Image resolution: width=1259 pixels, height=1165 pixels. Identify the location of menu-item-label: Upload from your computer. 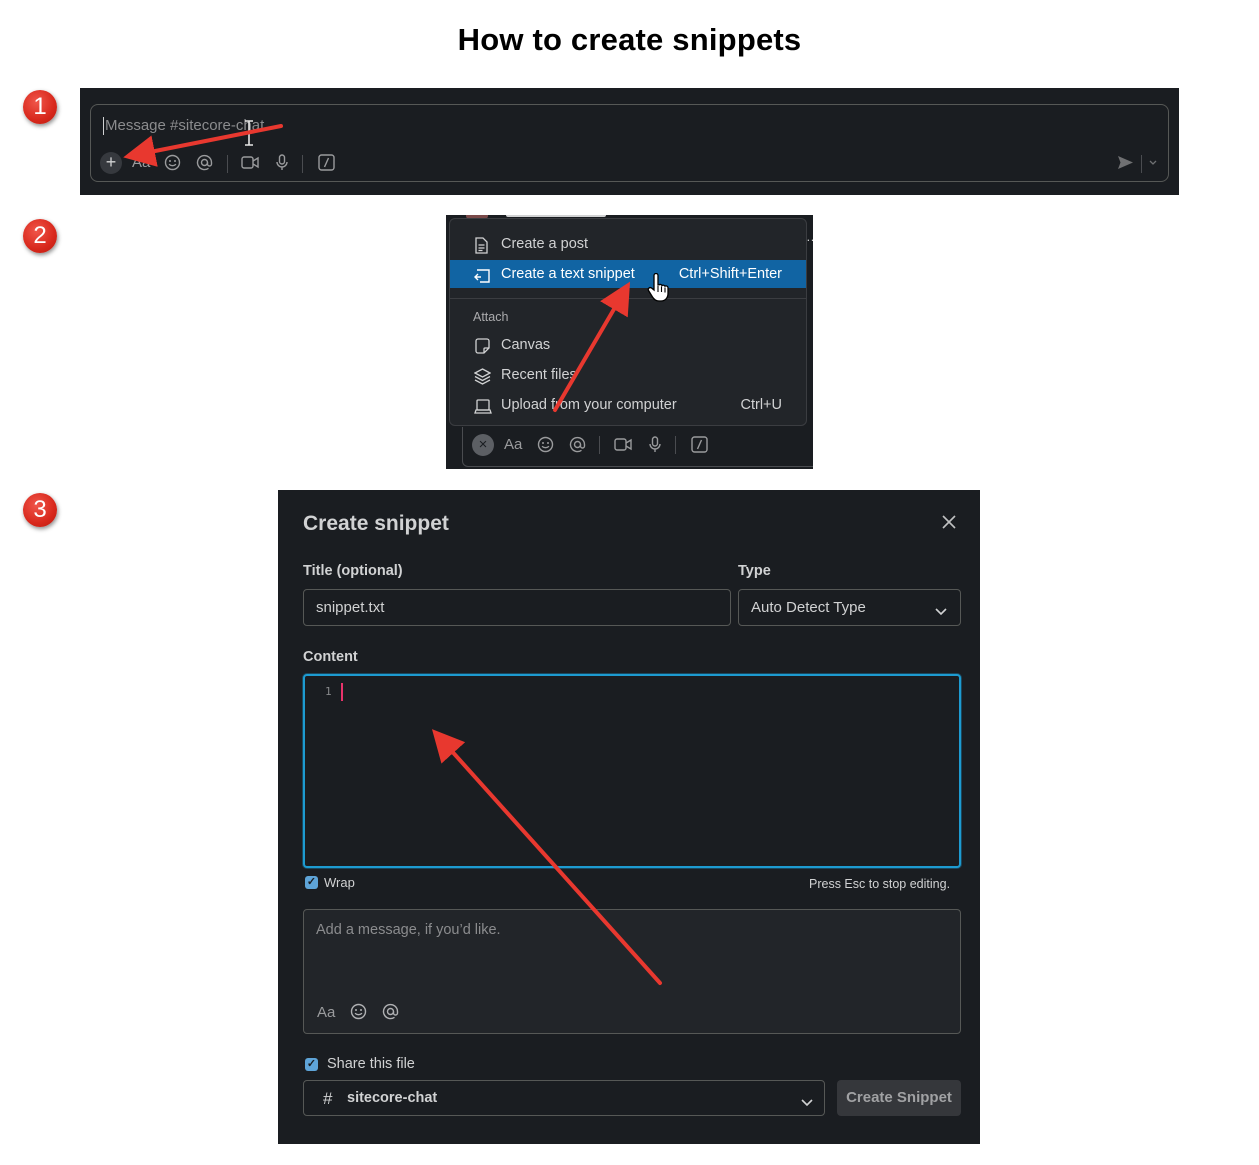
(589, 405).